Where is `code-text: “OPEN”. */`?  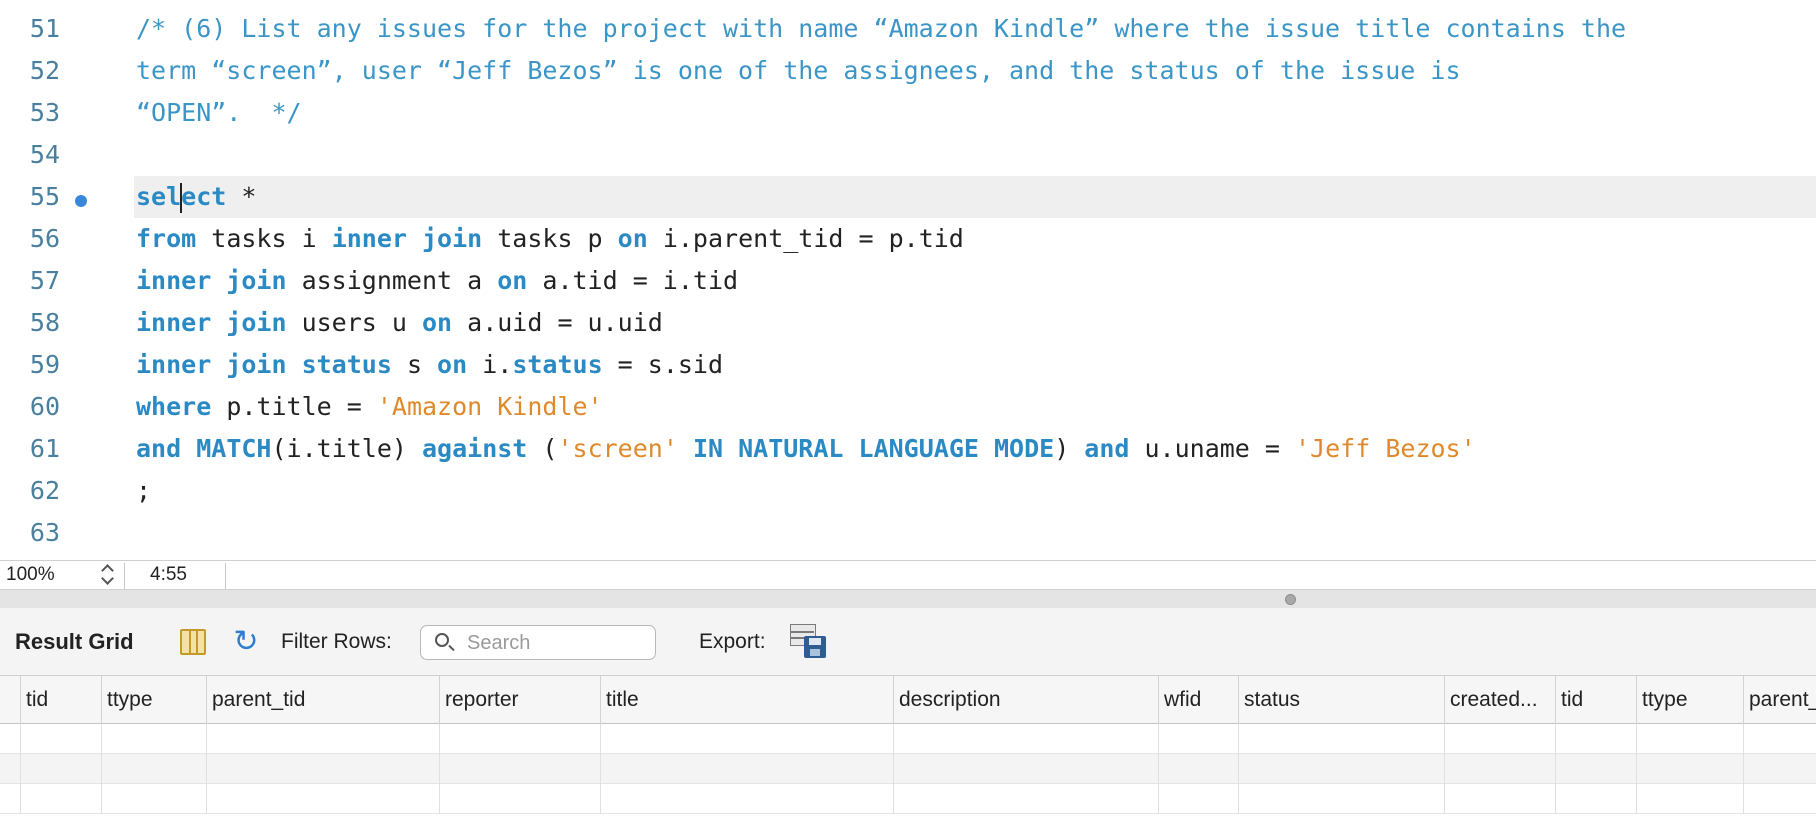
code-text: “OPEN”. */ is located at coordinates (219, 113).